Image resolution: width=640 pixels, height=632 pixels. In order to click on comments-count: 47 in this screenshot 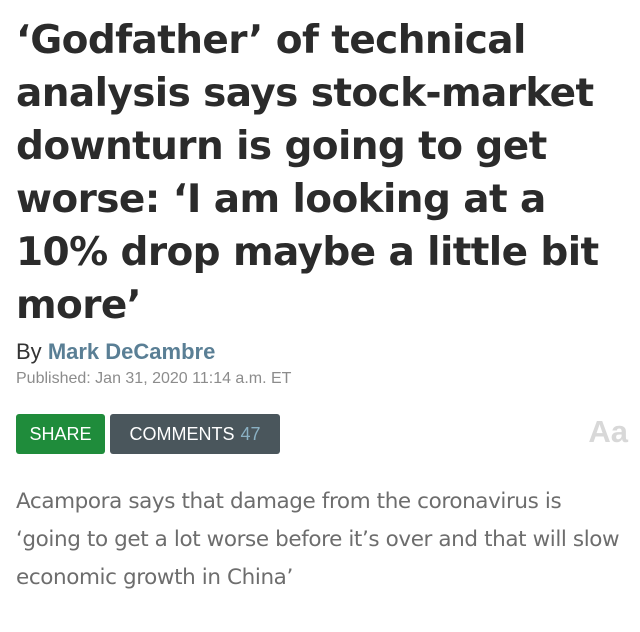, I will do `click(250, 434)`.